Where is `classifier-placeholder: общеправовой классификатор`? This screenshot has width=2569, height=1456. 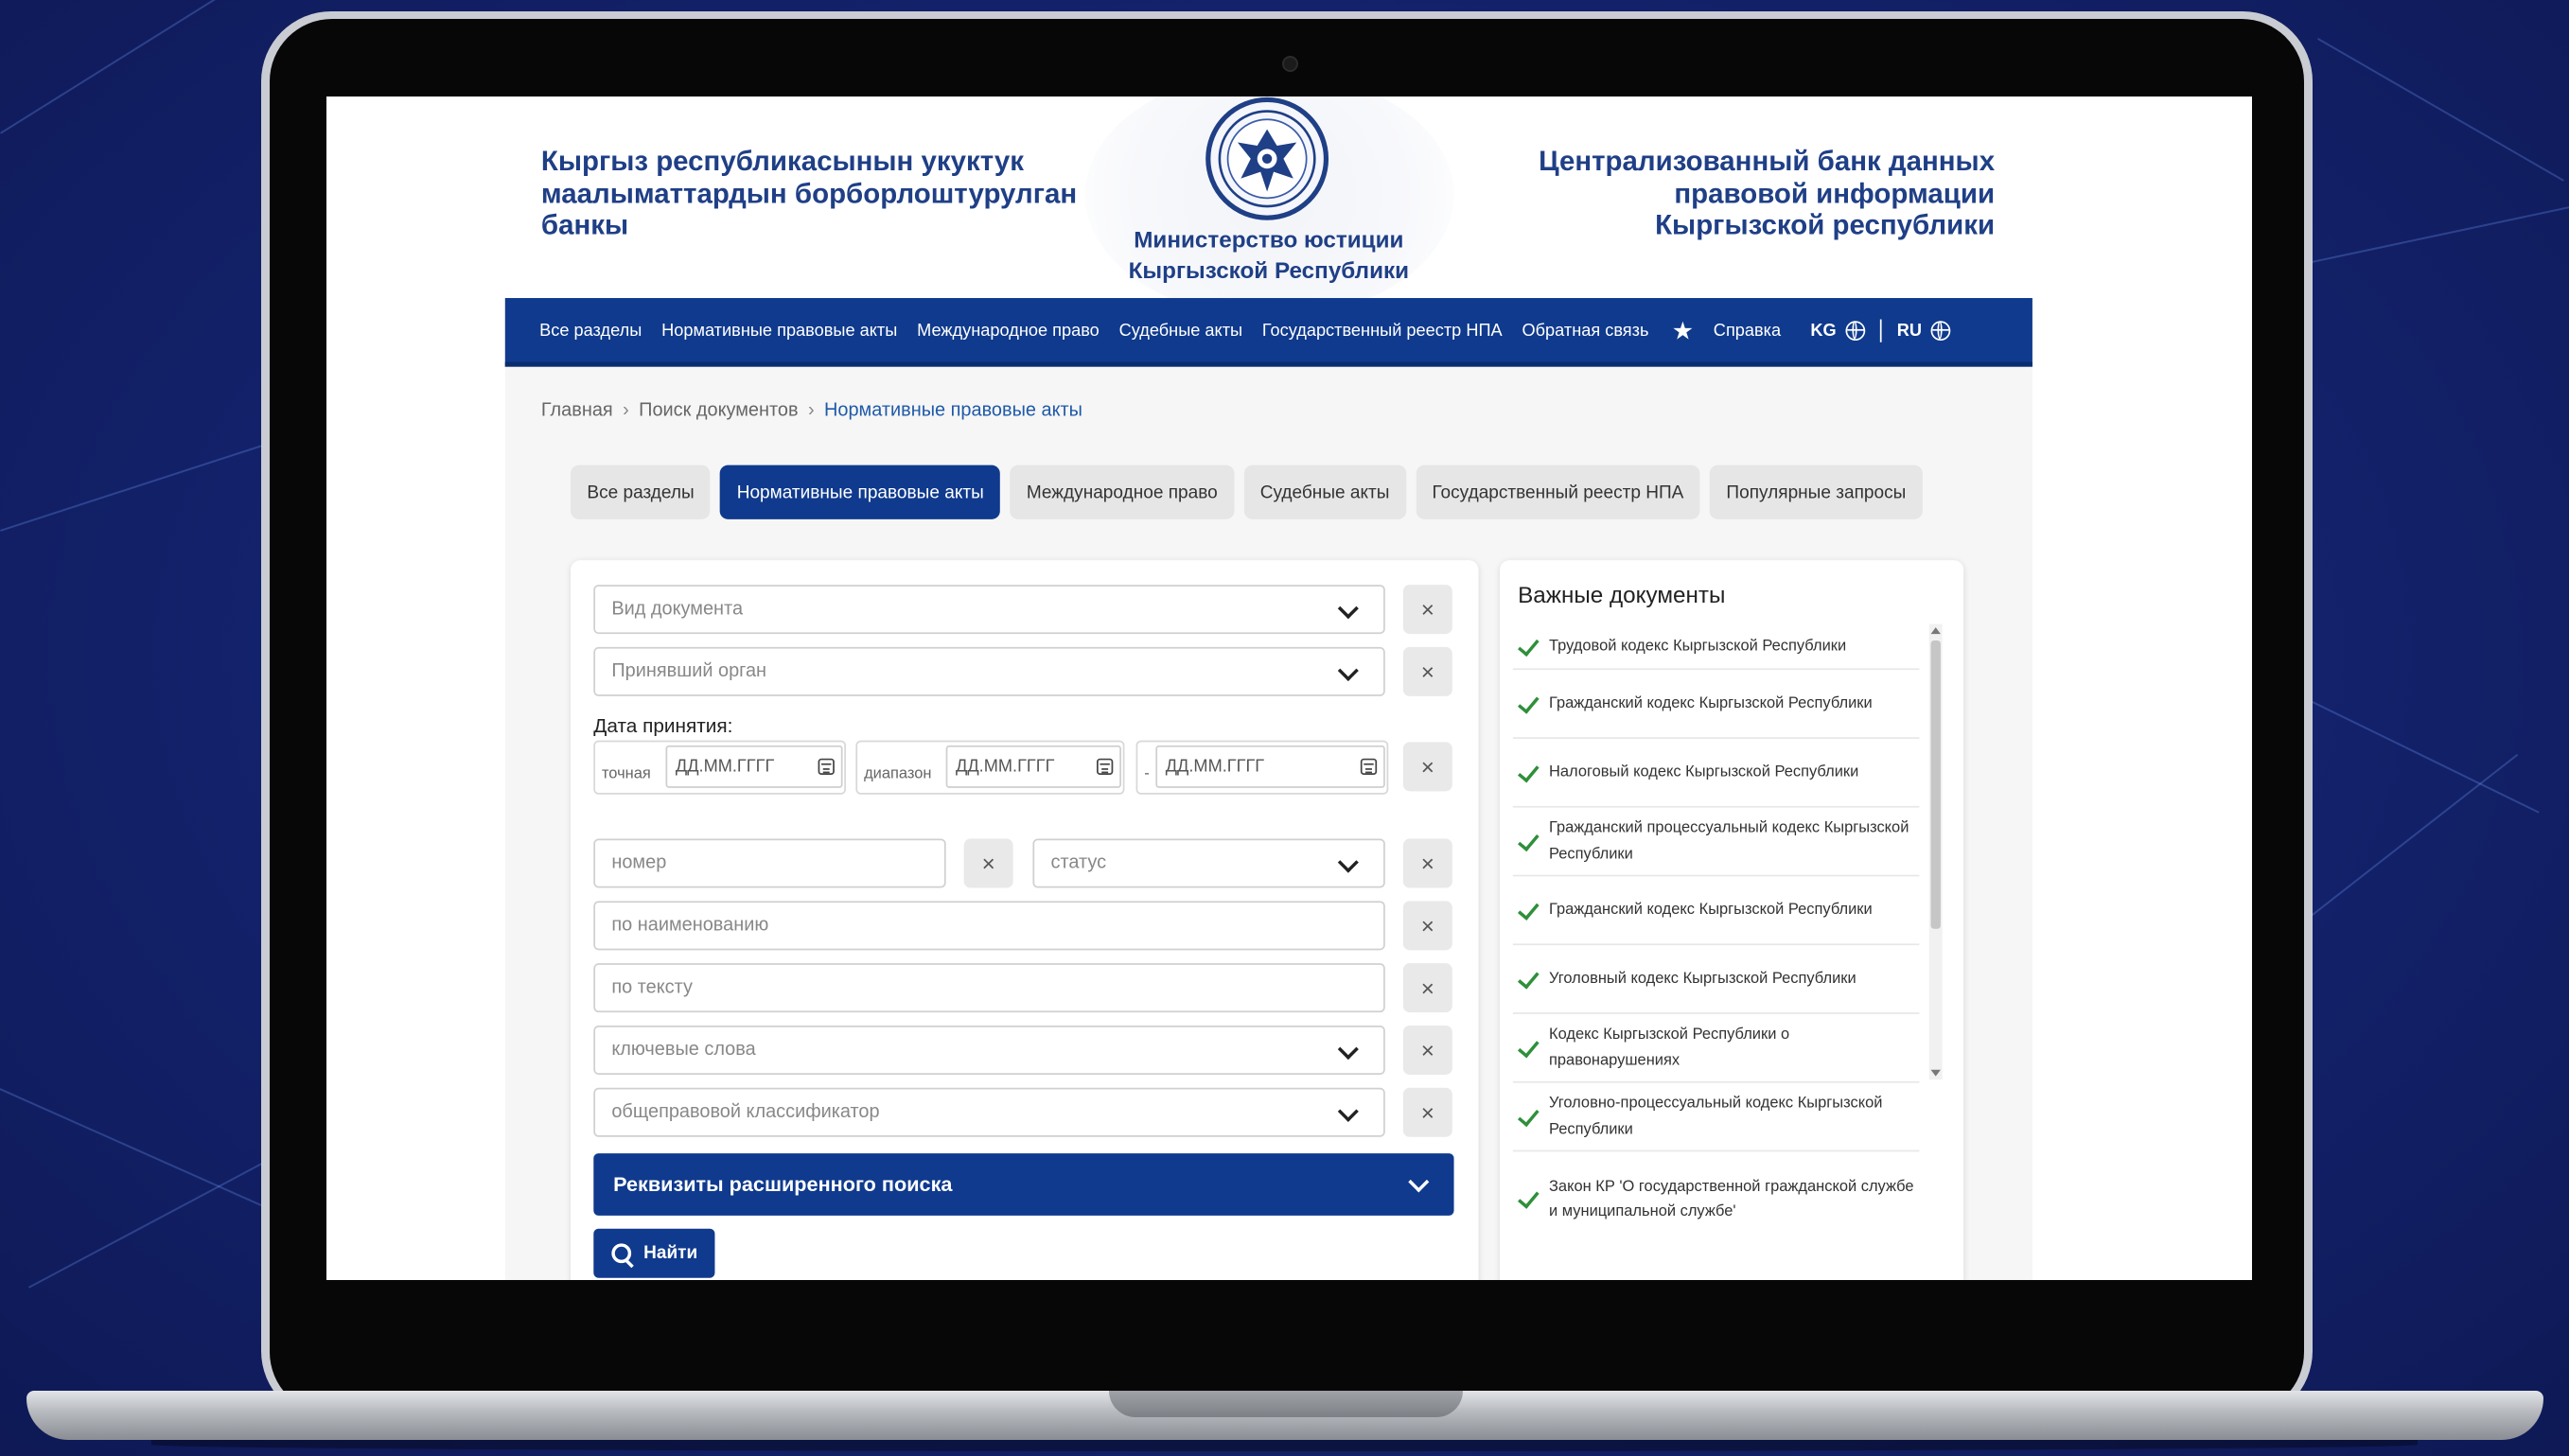 classifier-placeholder: общеправовой классификатор is located at coordinates (745, 1112).